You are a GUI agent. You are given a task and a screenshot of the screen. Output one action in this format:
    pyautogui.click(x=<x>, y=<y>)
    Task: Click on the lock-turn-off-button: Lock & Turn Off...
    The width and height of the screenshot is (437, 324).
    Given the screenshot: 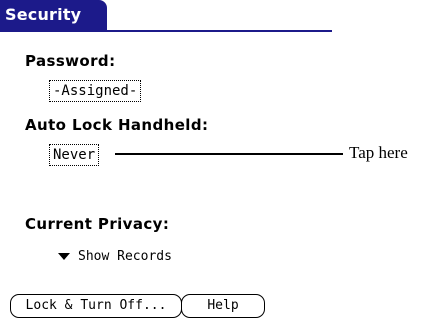 What is the action you would take?
    pyautogui.click(x=96, y=306)
    